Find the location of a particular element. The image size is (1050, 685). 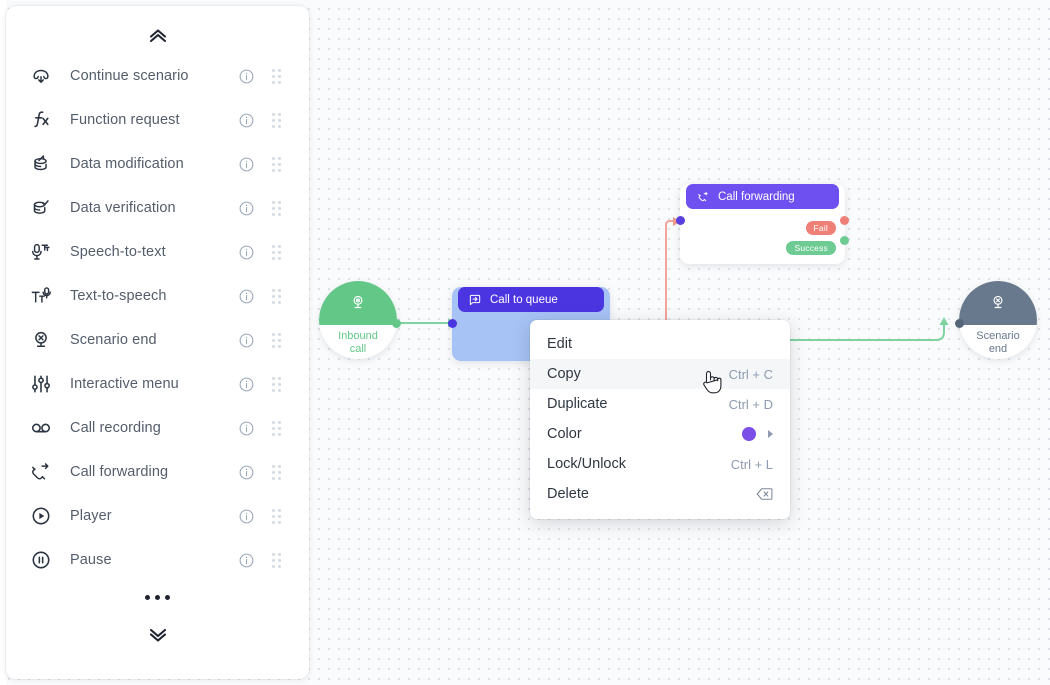

sidebar-item-label: Speech-to-text is located at coordinates (118, 252).